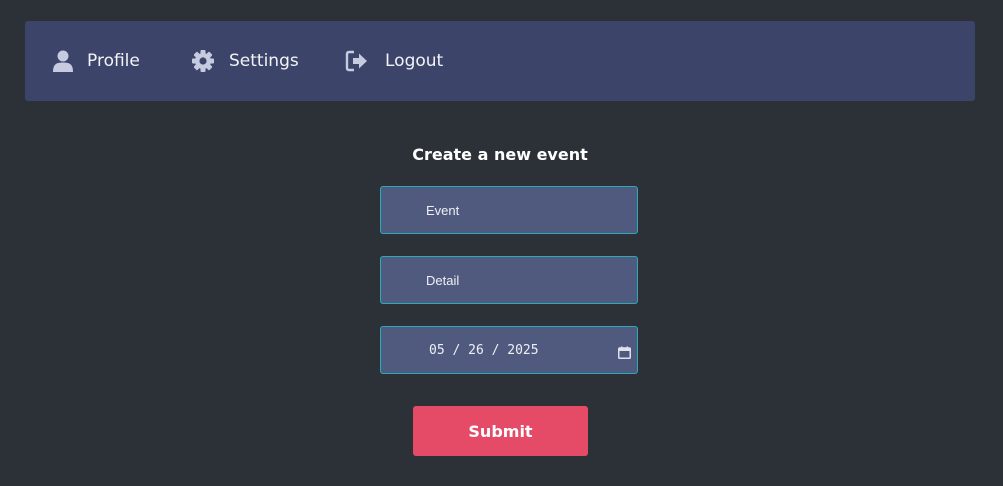  What do you see at coordinates (264, 61) in the screenshot?
I see `nav-label-settings: Settings` at bounding box center [264, 61].